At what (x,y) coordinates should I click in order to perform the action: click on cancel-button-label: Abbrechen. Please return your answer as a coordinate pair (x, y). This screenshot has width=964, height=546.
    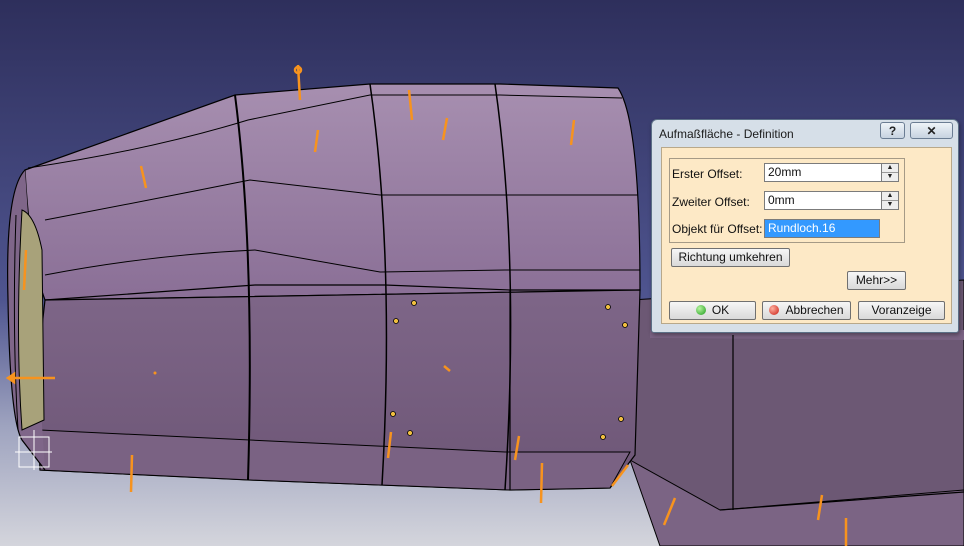
    Looking at the image, I should click on (814, 310).